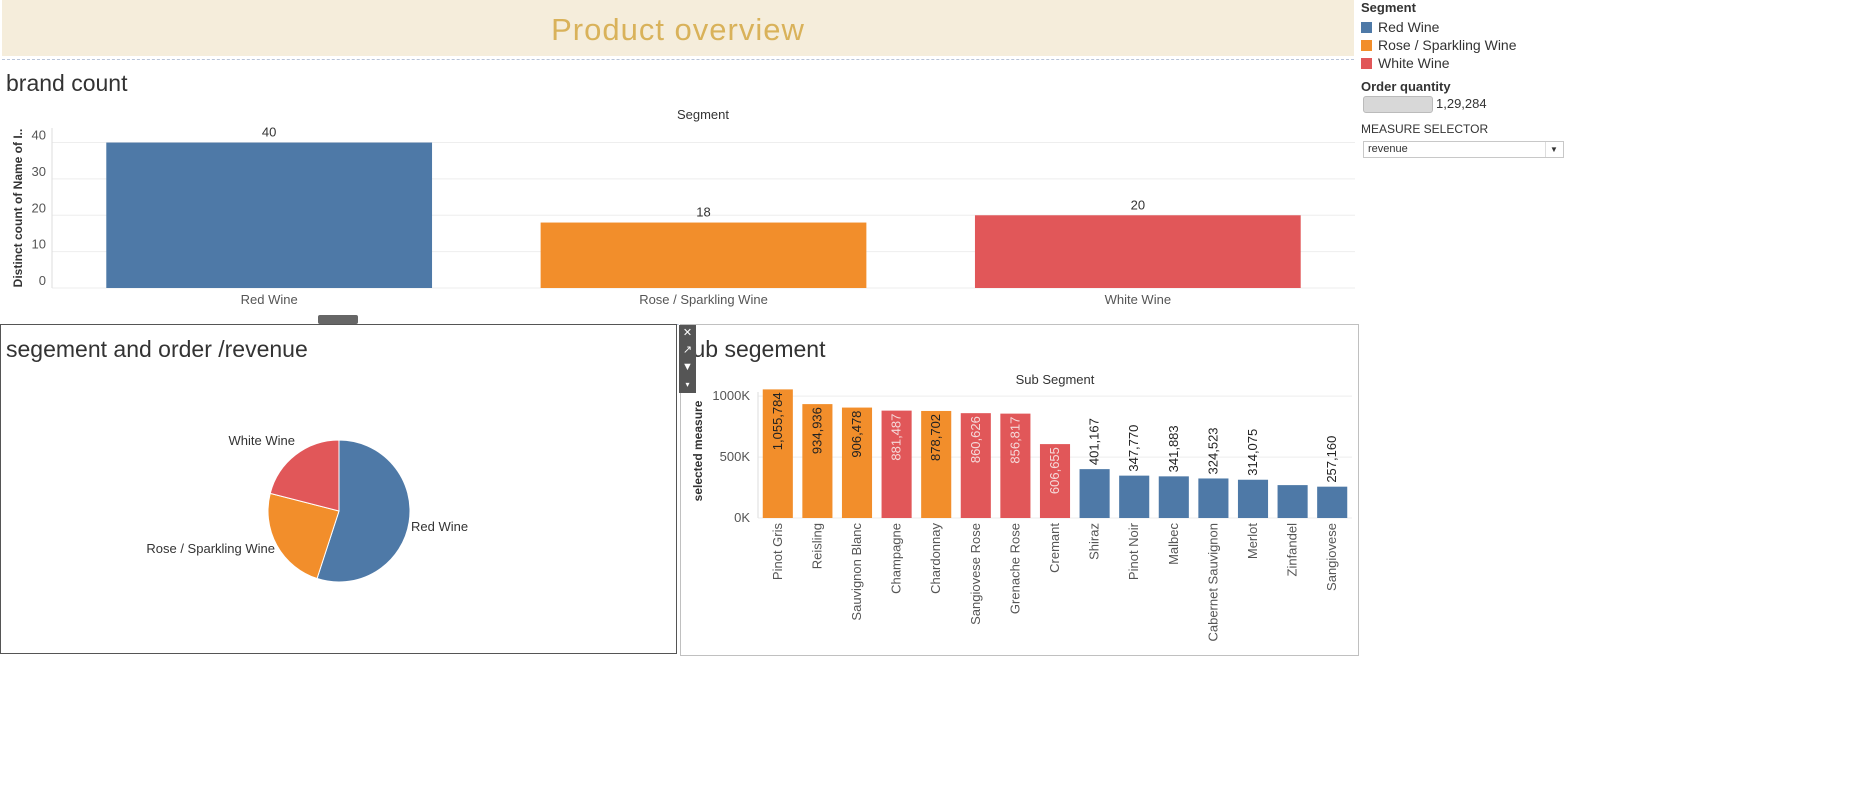 This screenshot has height=791, width=1867. I want to click on data-label: 20, so click(1138, 204).